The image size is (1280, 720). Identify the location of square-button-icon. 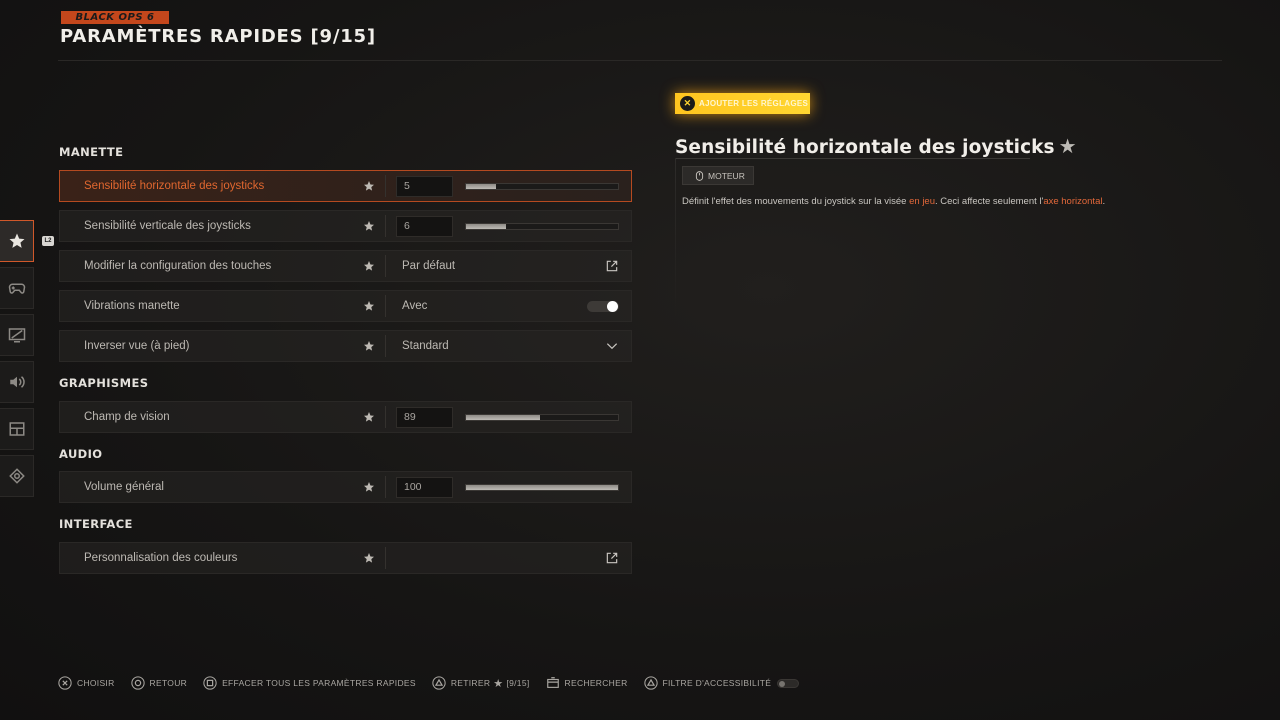
(210, 683).